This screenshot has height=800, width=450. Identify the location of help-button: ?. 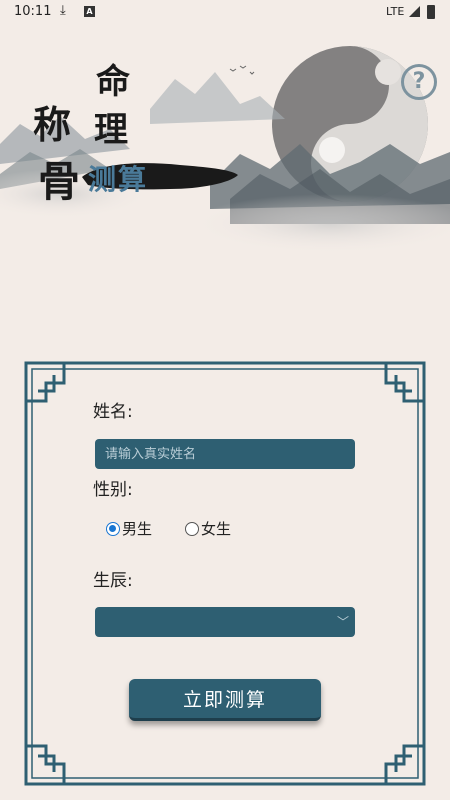
(419, 82).